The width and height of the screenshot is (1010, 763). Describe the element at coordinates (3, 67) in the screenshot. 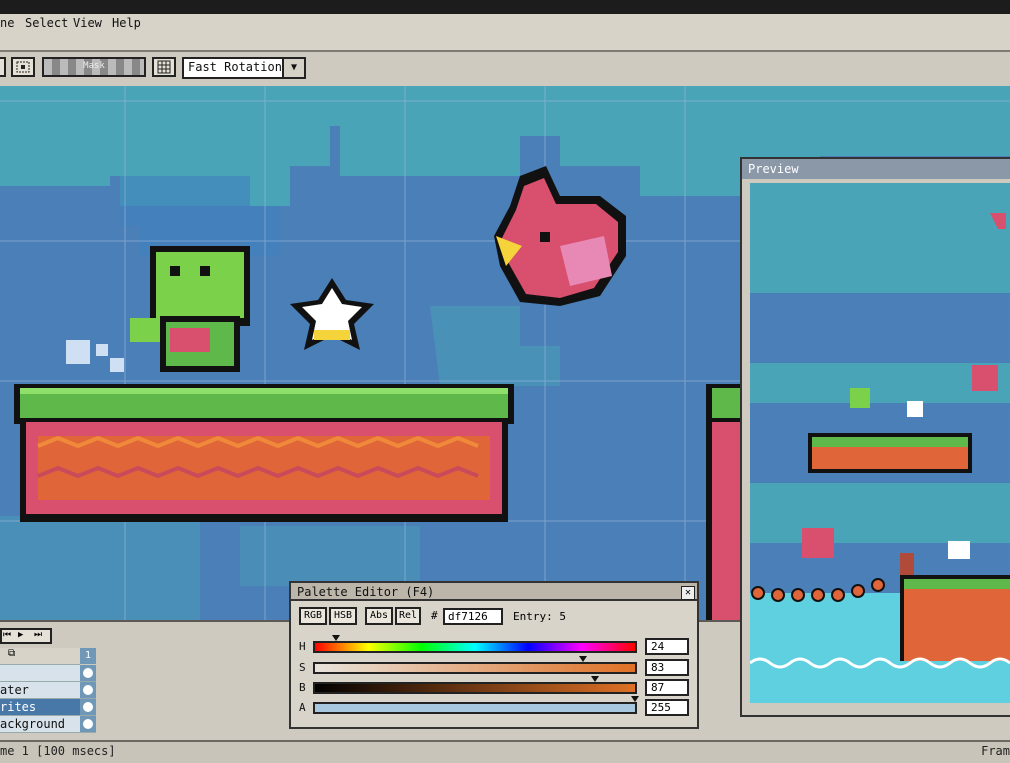

I see `tool-button-partial` at that location.